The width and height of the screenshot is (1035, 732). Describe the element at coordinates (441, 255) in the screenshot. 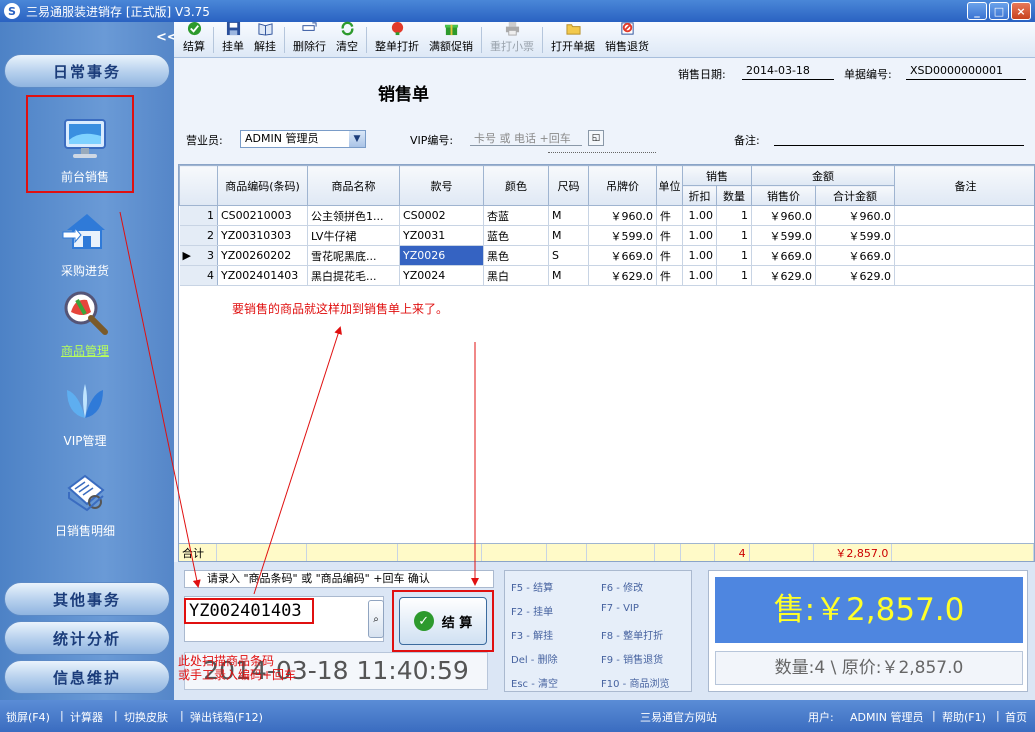

I see `cell-style: YZ0026` at that location.